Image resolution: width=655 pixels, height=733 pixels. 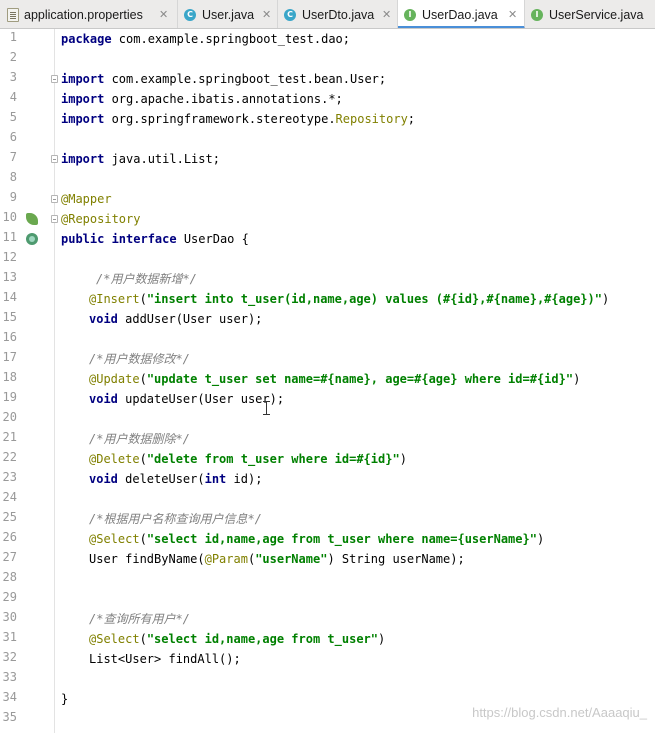 I want to click on tab-label: UserDao.java, so click(x=460, y=15).